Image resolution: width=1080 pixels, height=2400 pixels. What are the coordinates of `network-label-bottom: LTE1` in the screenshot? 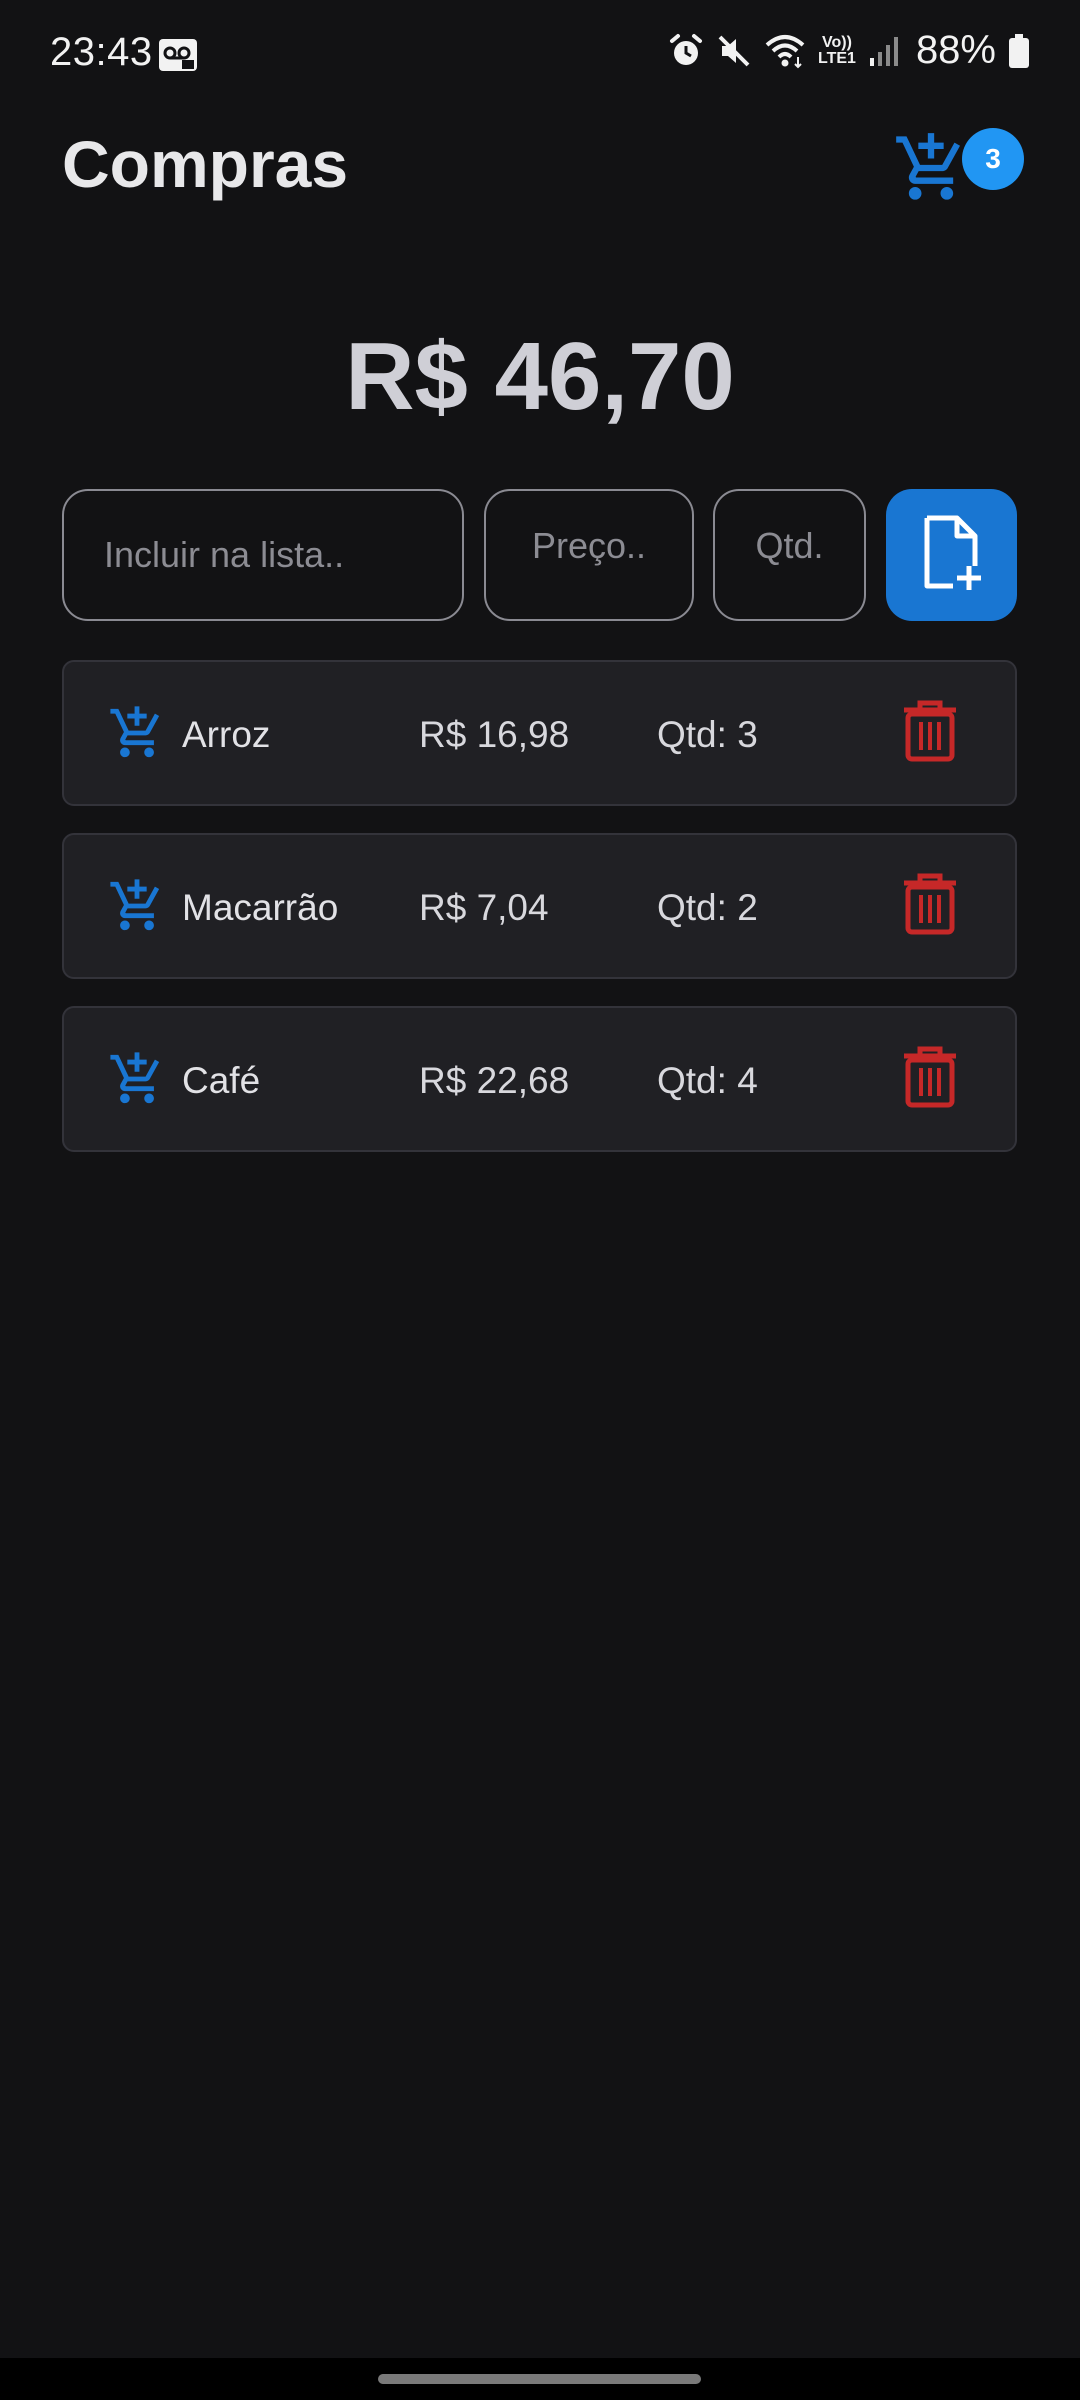 It's located at (837, 58).